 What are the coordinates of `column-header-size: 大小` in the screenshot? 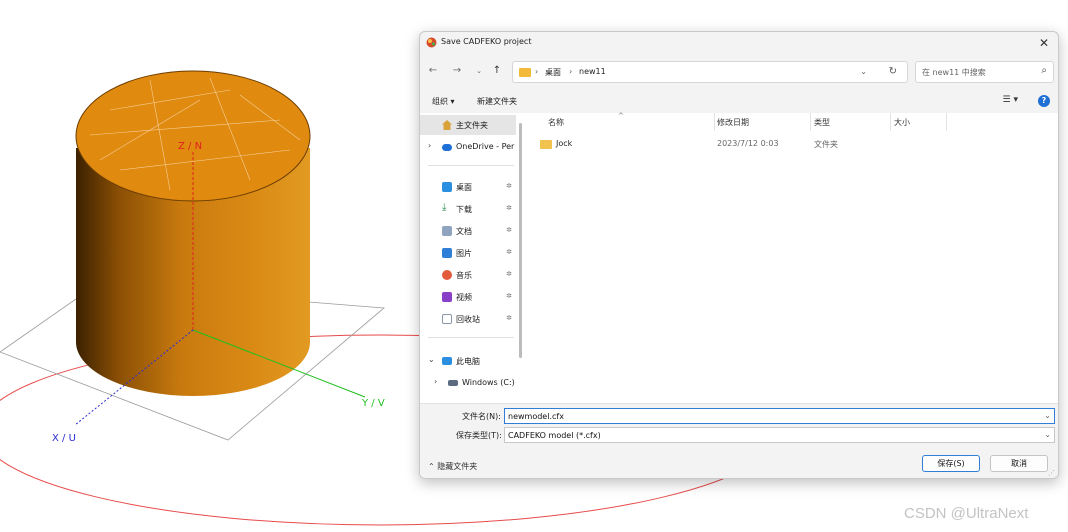 It's located at (902, 122).